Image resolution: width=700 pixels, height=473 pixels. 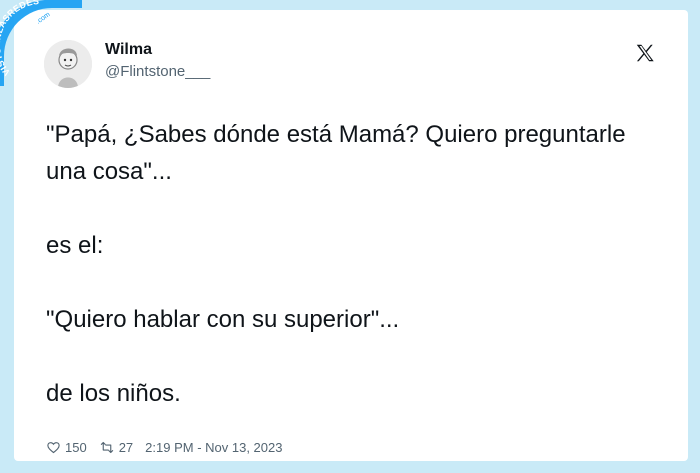 I want to click on watermark-suffix: .com, so click(x=43, y=18).